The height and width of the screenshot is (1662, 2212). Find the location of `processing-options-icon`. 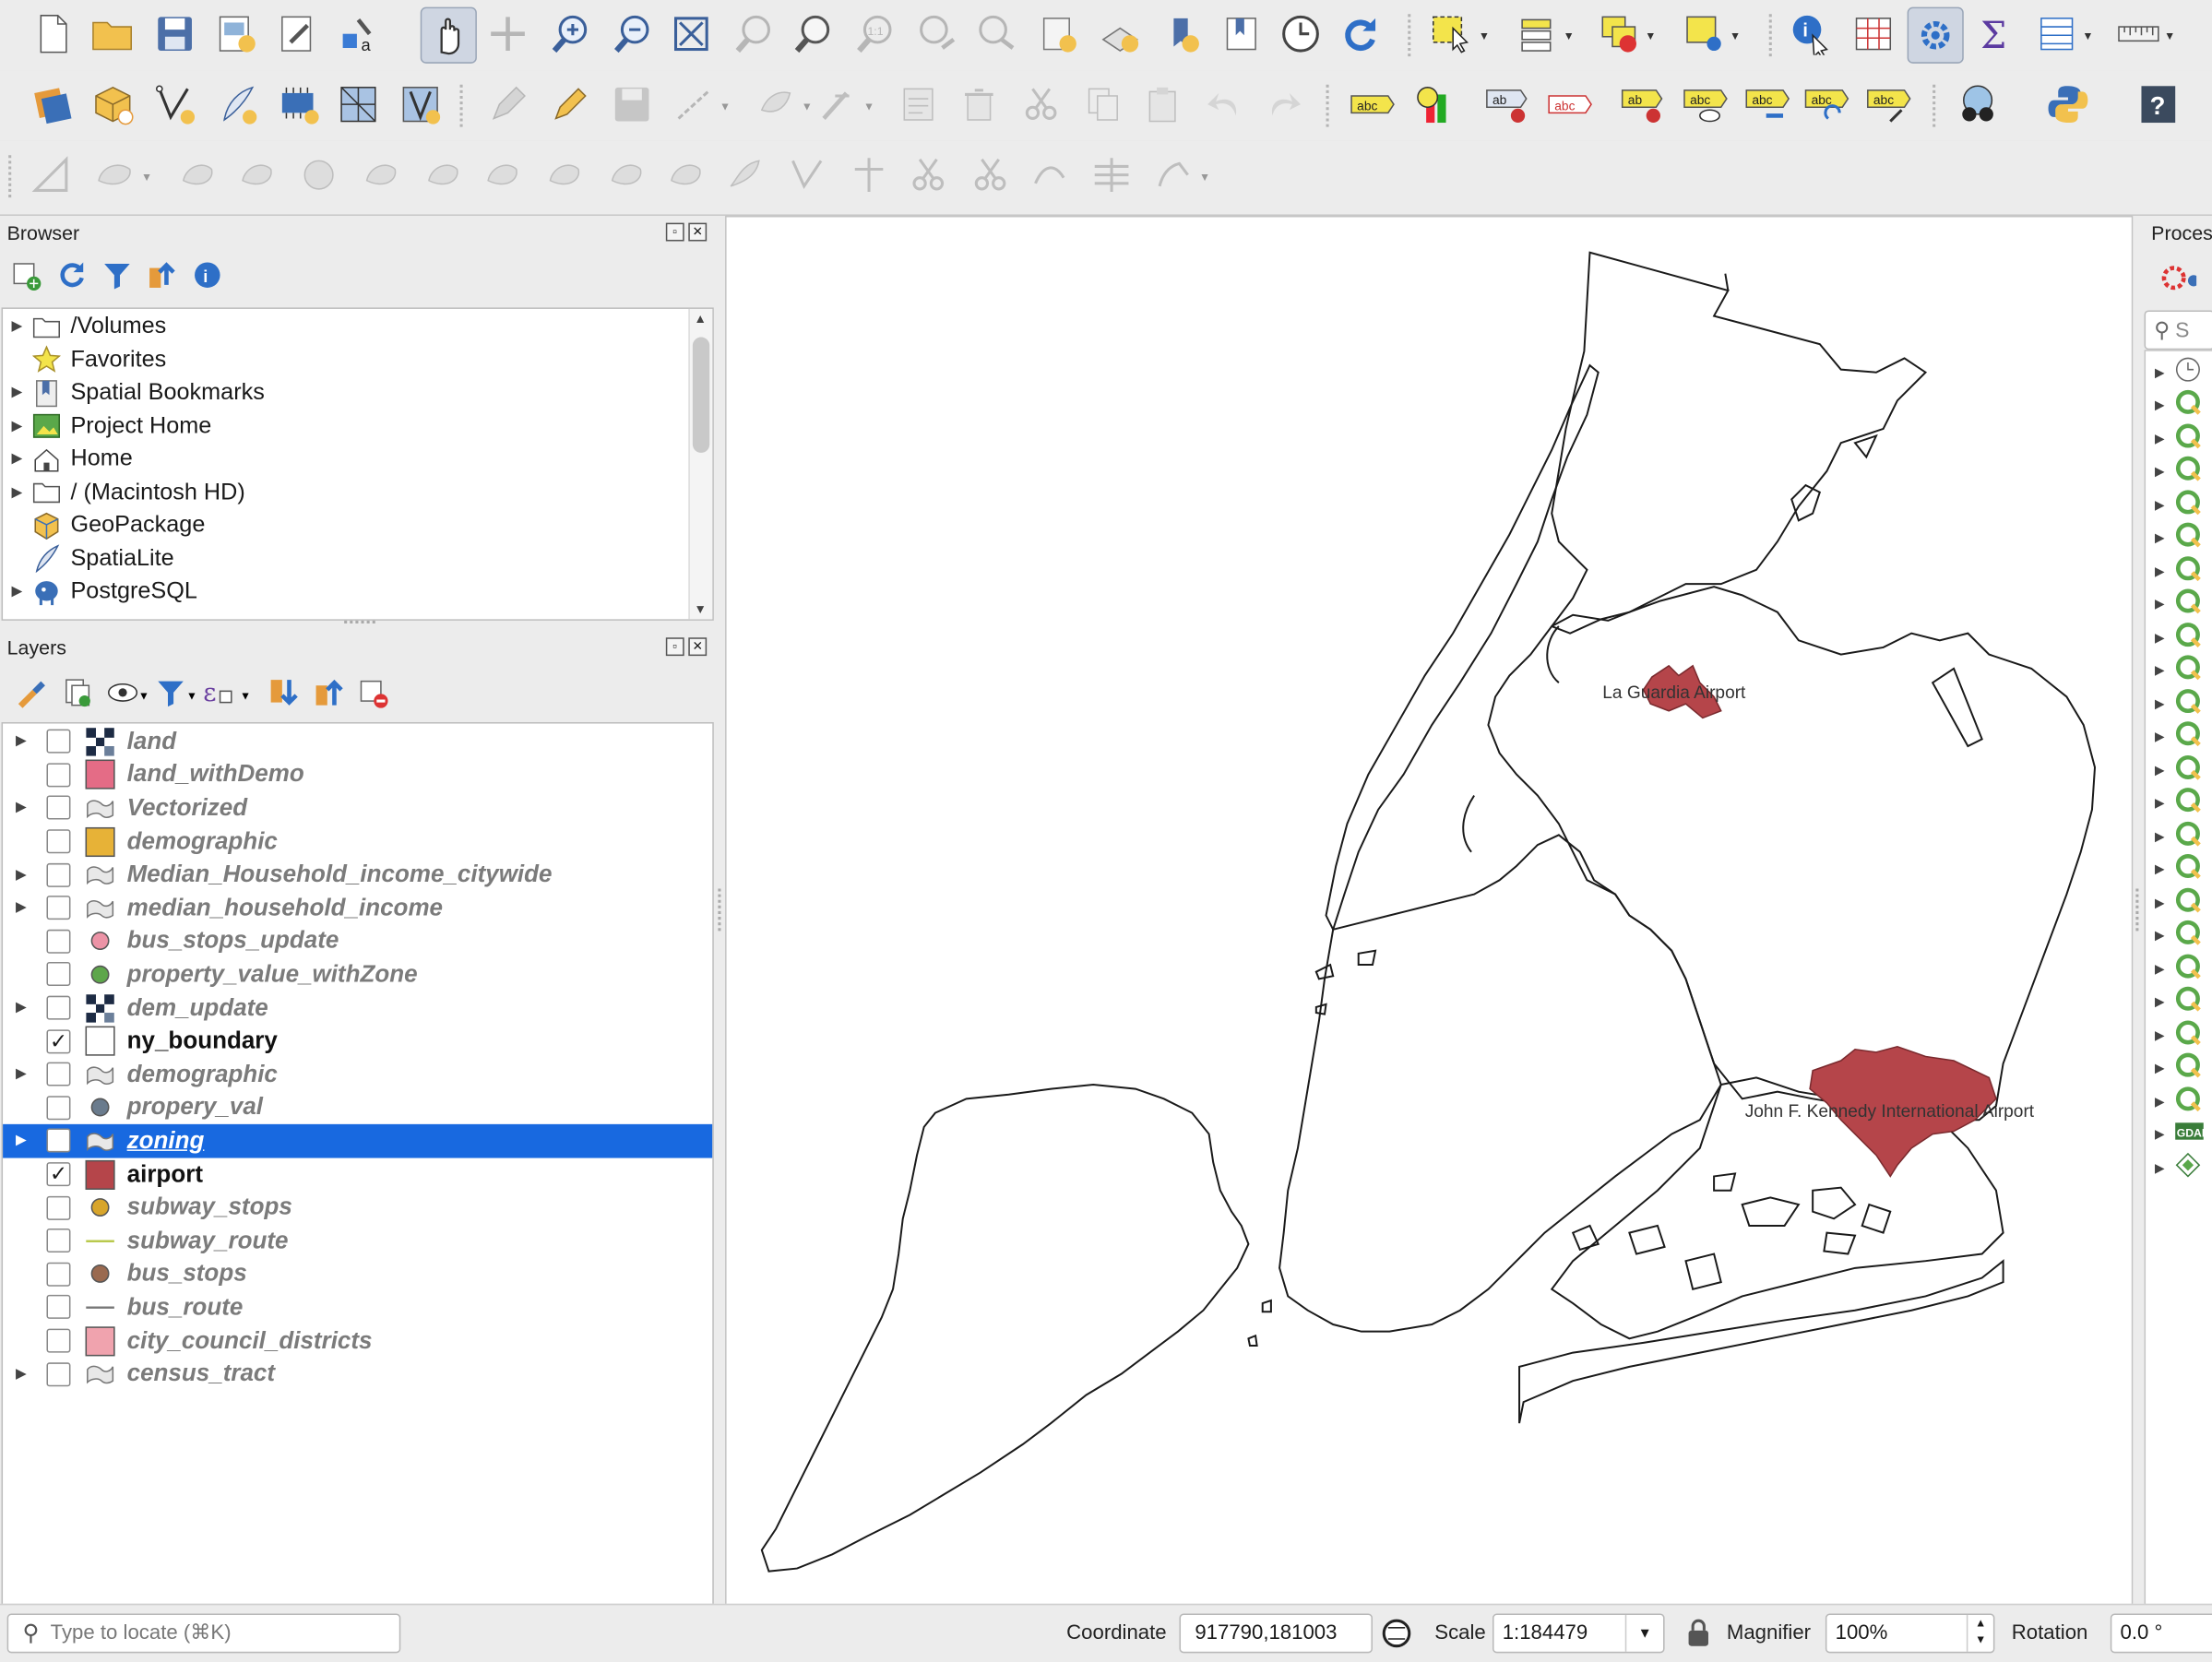

processing-options-icon is located at coordinates (2179, 283).